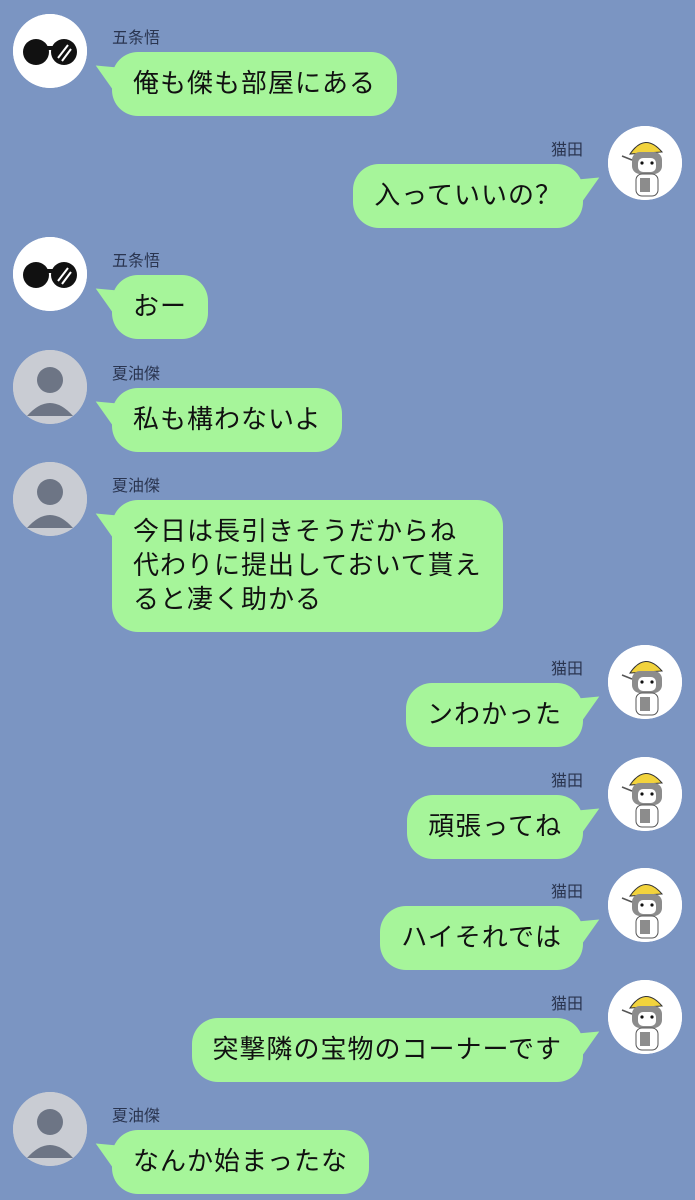  Describe the element at coordinates (387, 1050) in the screenshot. I see `message-bubble: 突撃隣の宝物のコーナーです` at that location.